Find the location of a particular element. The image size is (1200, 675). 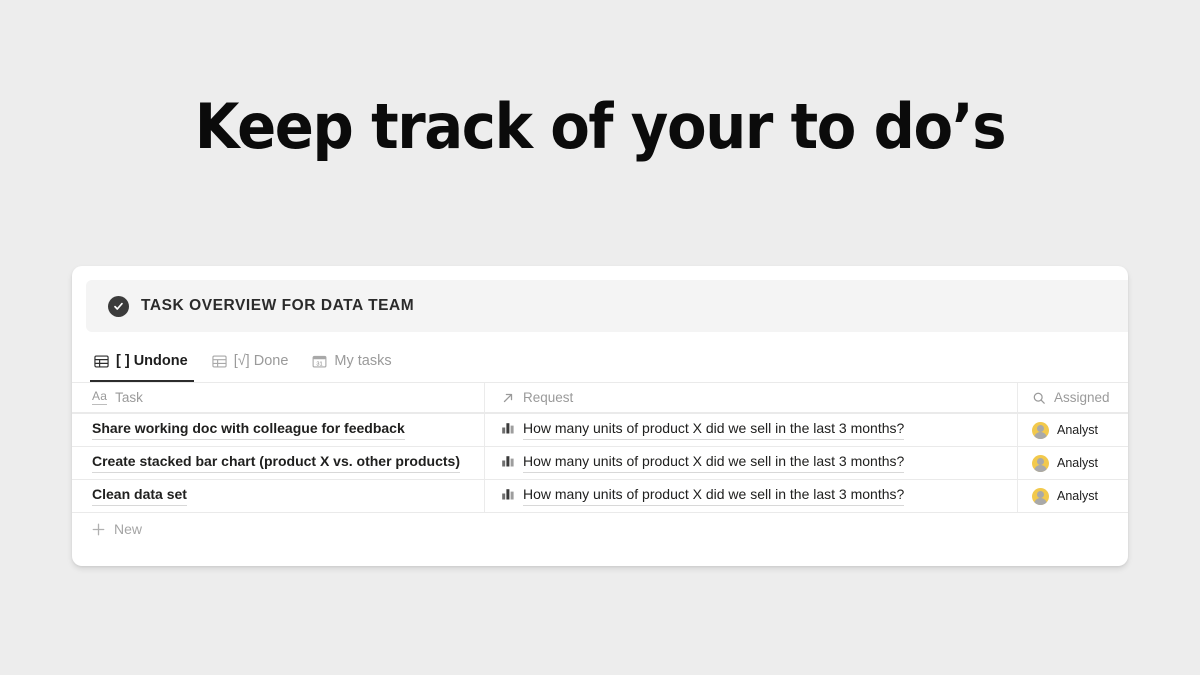

plus-icon is located at coordinates (98, 529).